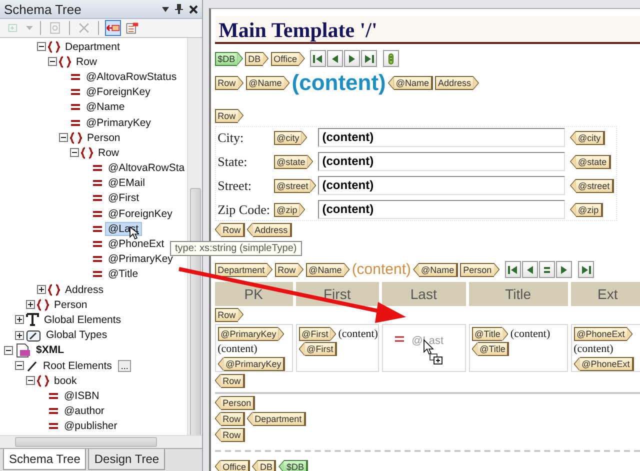 The width and height of the screenshot is (640, 471). Describe the element at coordinates (32, 366) in the screenshot. I see `slash-icon` at that location.